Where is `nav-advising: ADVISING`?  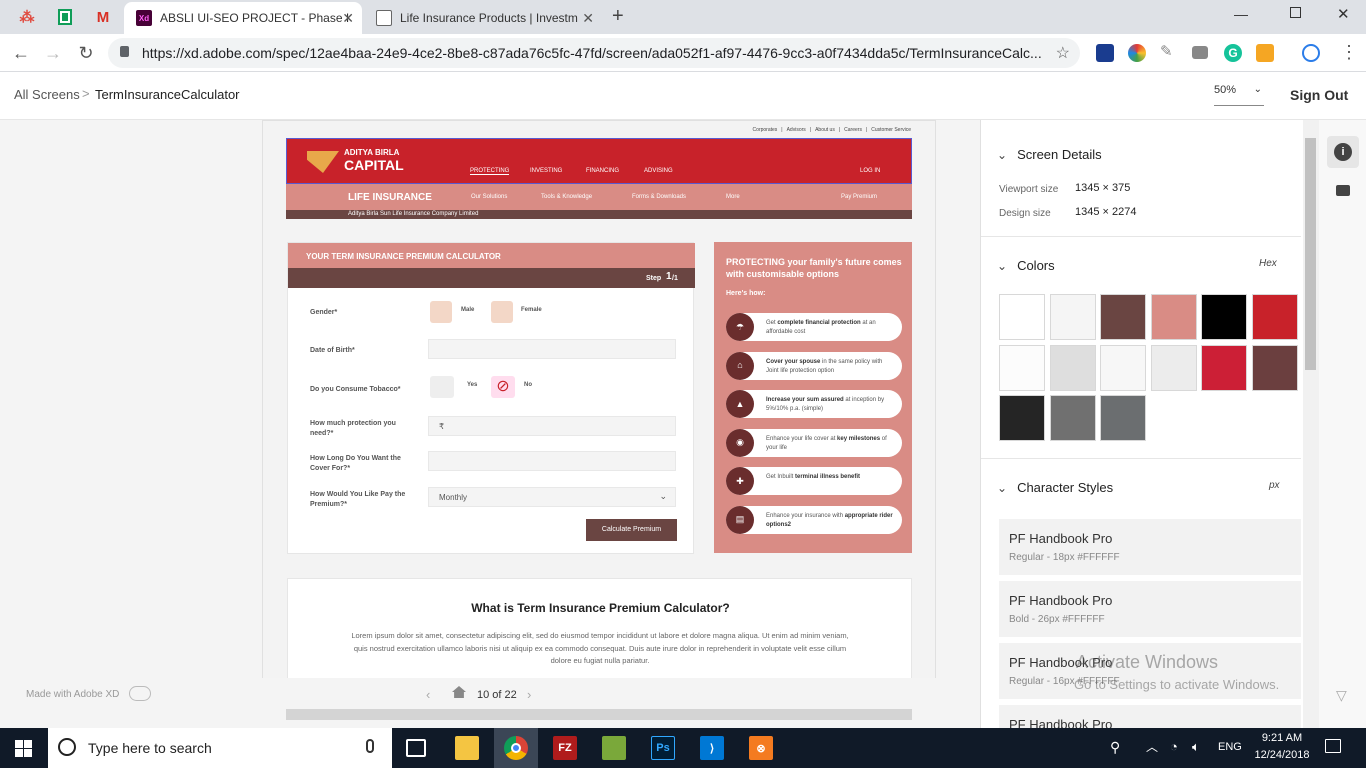
nav-advising: ADVISING is located at coordinates (658, 171).